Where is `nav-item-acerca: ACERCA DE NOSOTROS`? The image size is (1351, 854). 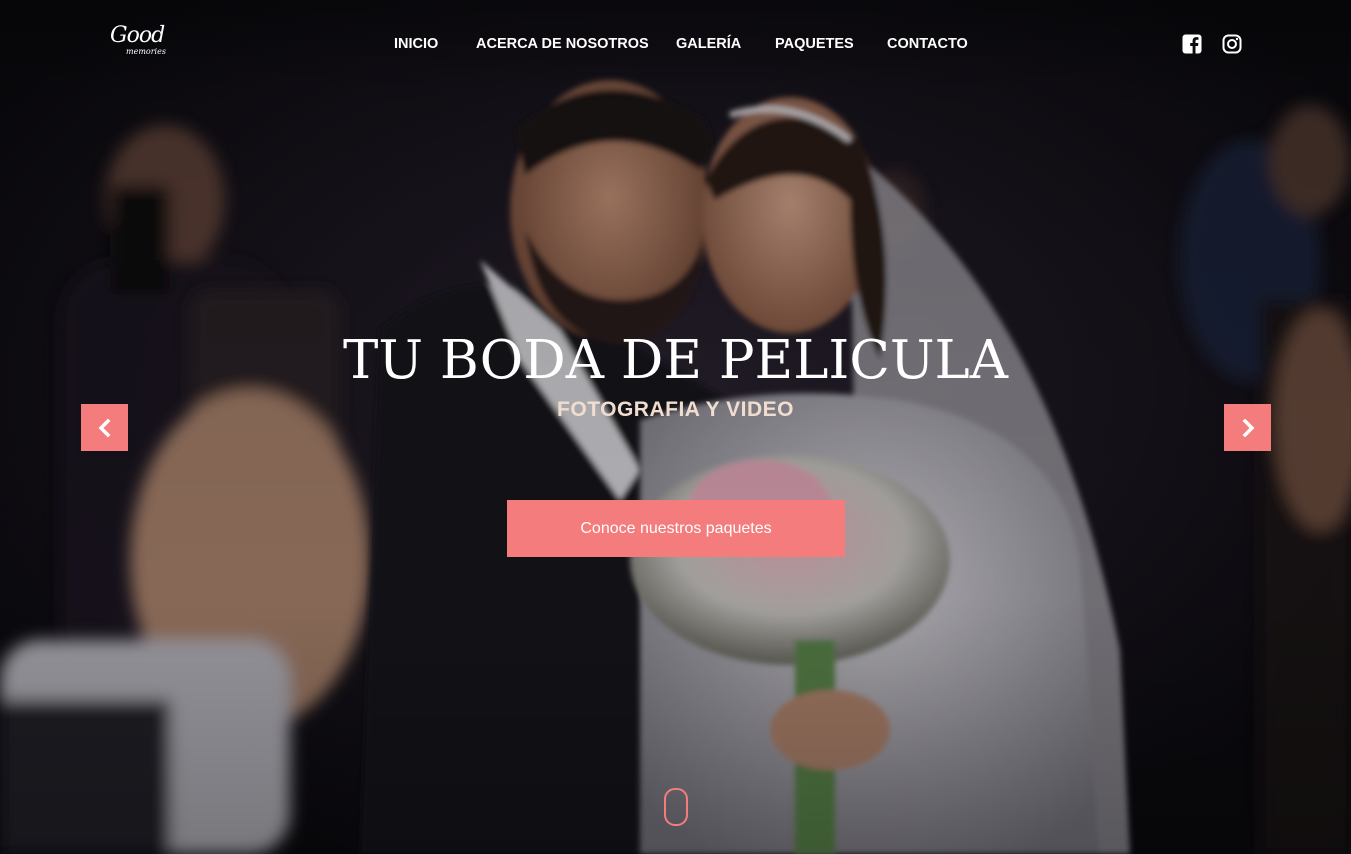 nav-item-acerca: ACERCA DE NOSOTROS is located at coordinates (562, 44).